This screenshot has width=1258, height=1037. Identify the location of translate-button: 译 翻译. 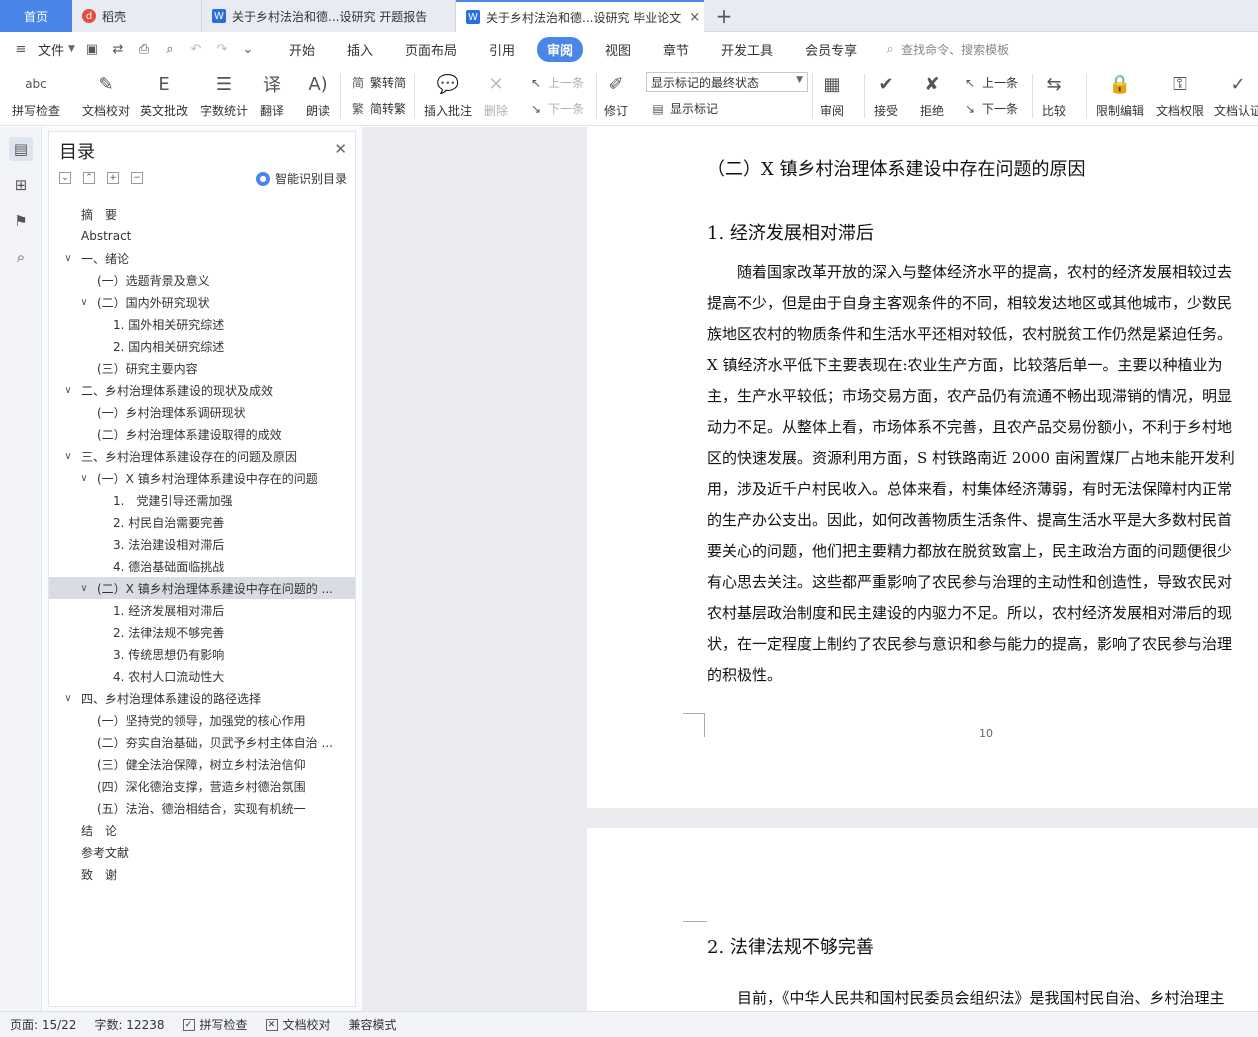
(272, 94).